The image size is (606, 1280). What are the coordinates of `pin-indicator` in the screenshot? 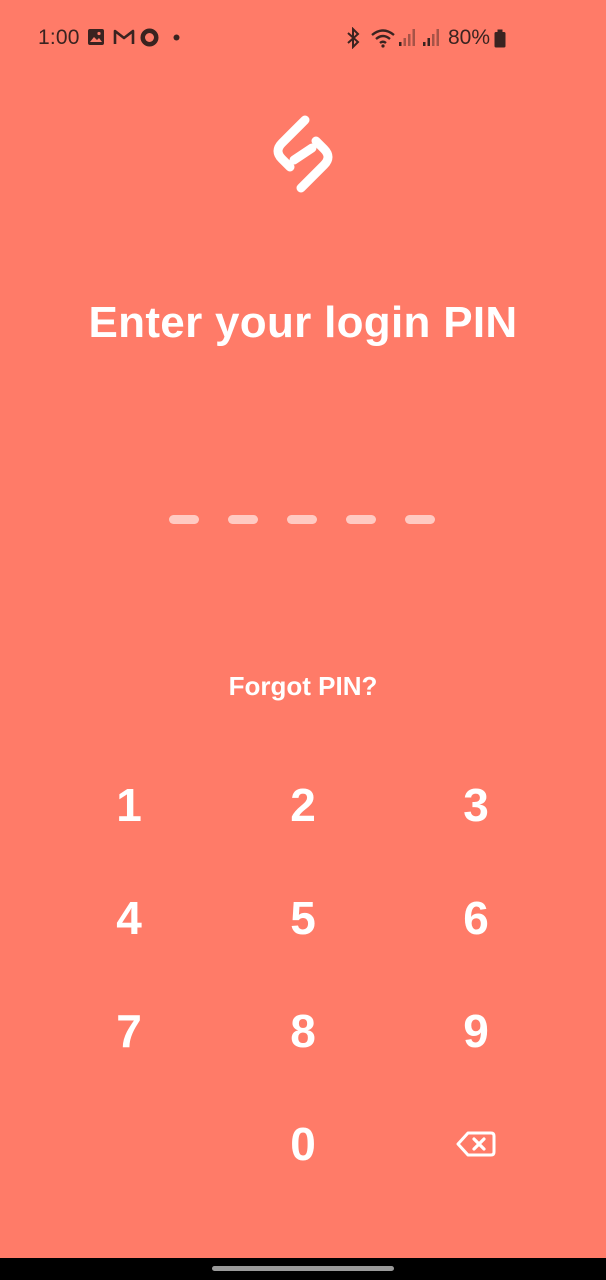 It's located at (303, 521).